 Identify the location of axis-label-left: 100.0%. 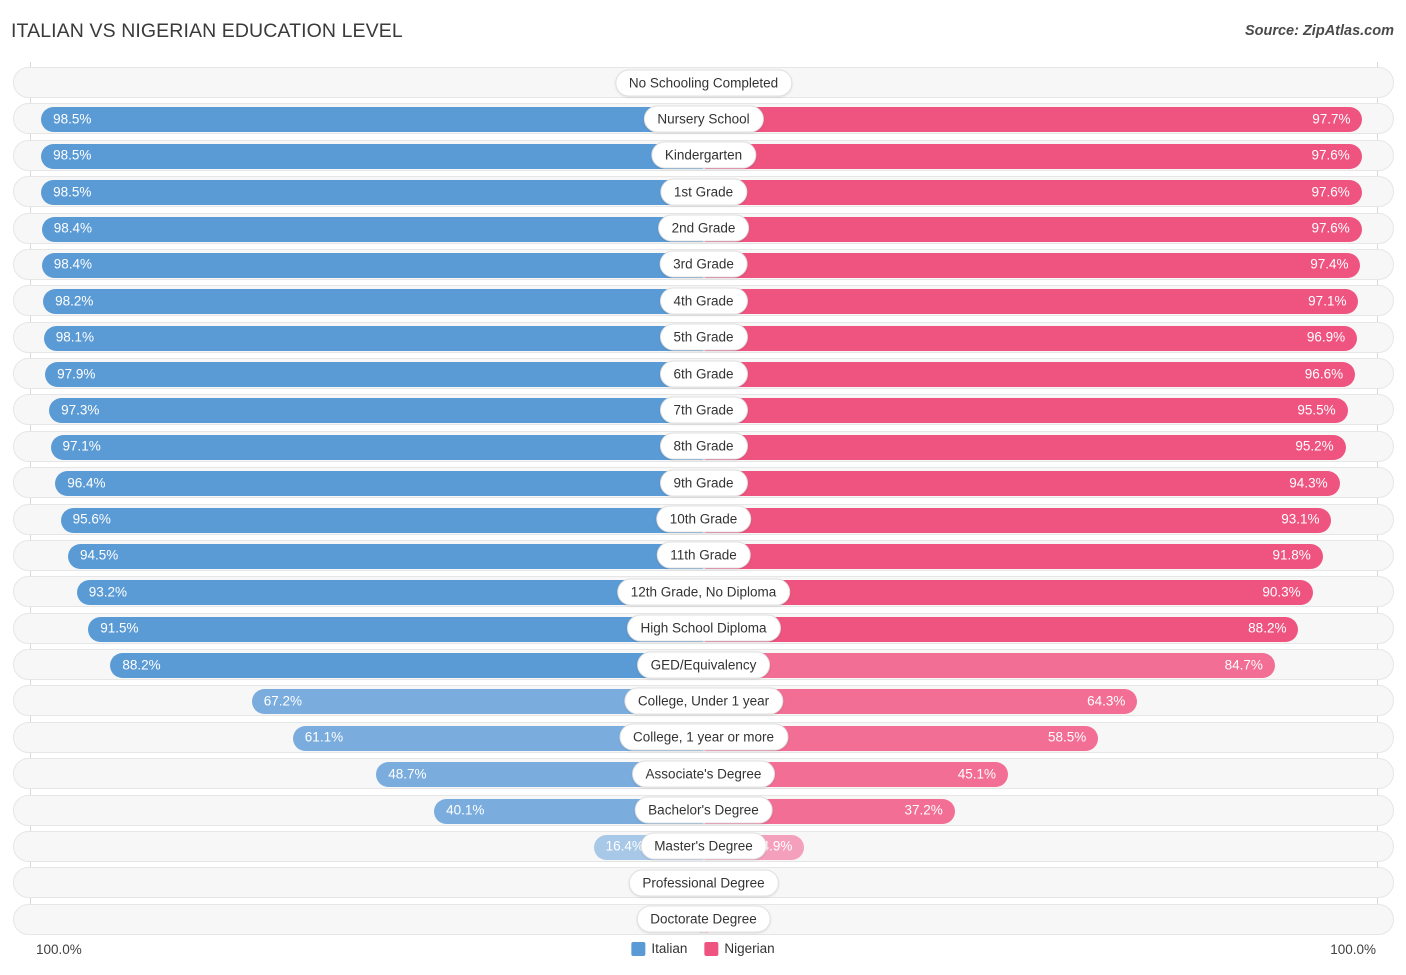
(59, 949).